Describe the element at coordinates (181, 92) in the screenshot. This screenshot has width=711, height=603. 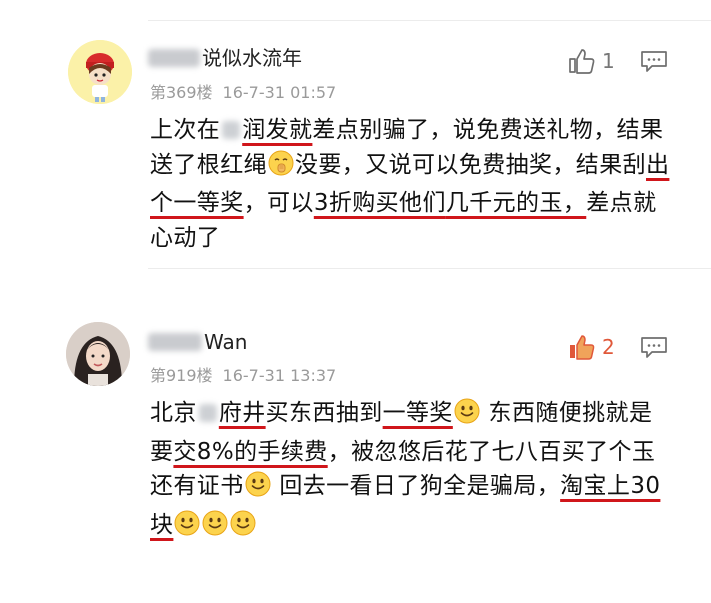
I see `floor-number: 第369楼` at that location.